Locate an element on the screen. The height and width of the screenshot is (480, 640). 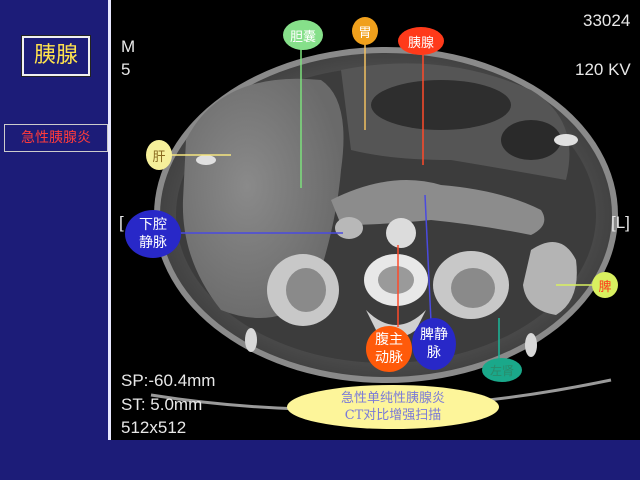
overlay-matrix: 512x512 is located at coordinates (154, 427).